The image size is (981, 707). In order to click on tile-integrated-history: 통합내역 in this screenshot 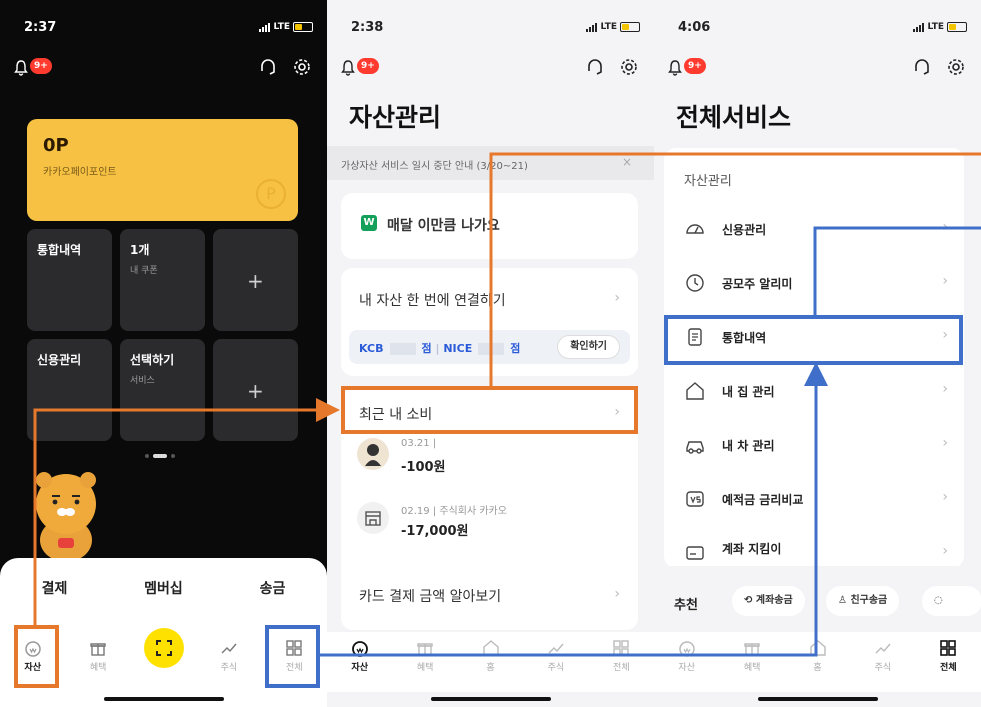, I will do `click(69, 280)`.